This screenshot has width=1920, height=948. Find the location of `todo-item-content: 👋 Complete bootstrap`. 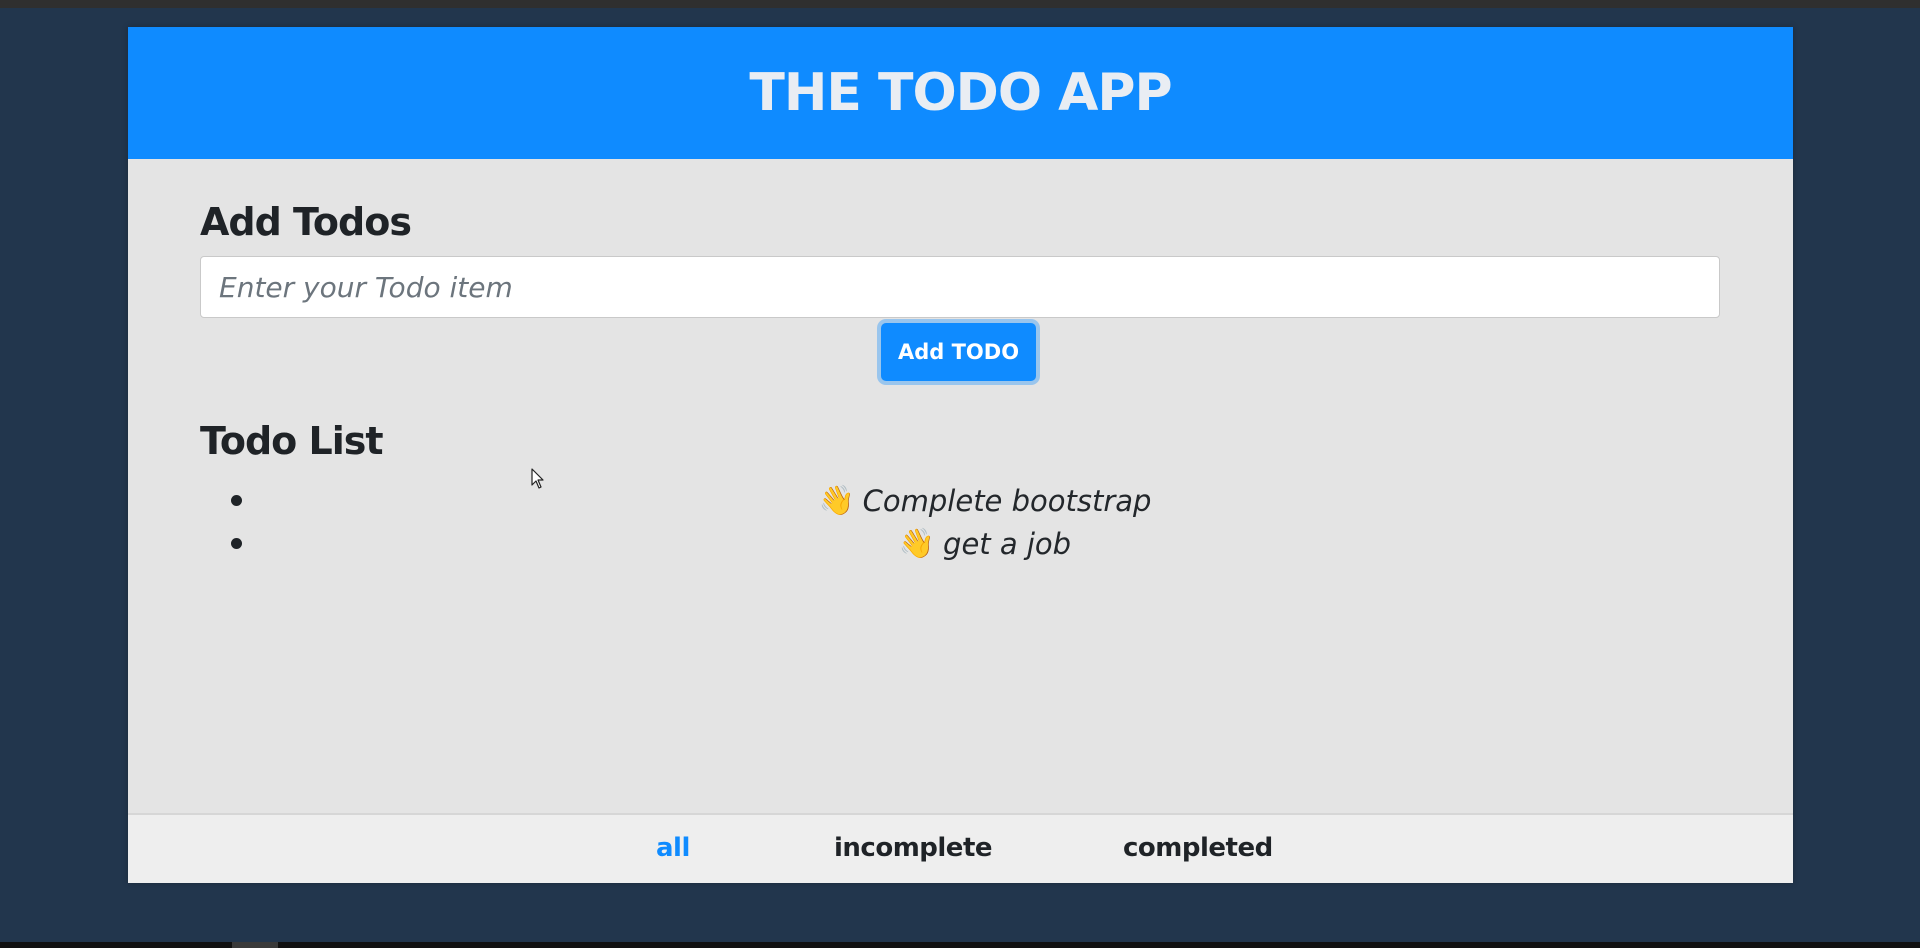

todo-item-content: 👋 Complete bootstrap is located at coordinates (985, 500).